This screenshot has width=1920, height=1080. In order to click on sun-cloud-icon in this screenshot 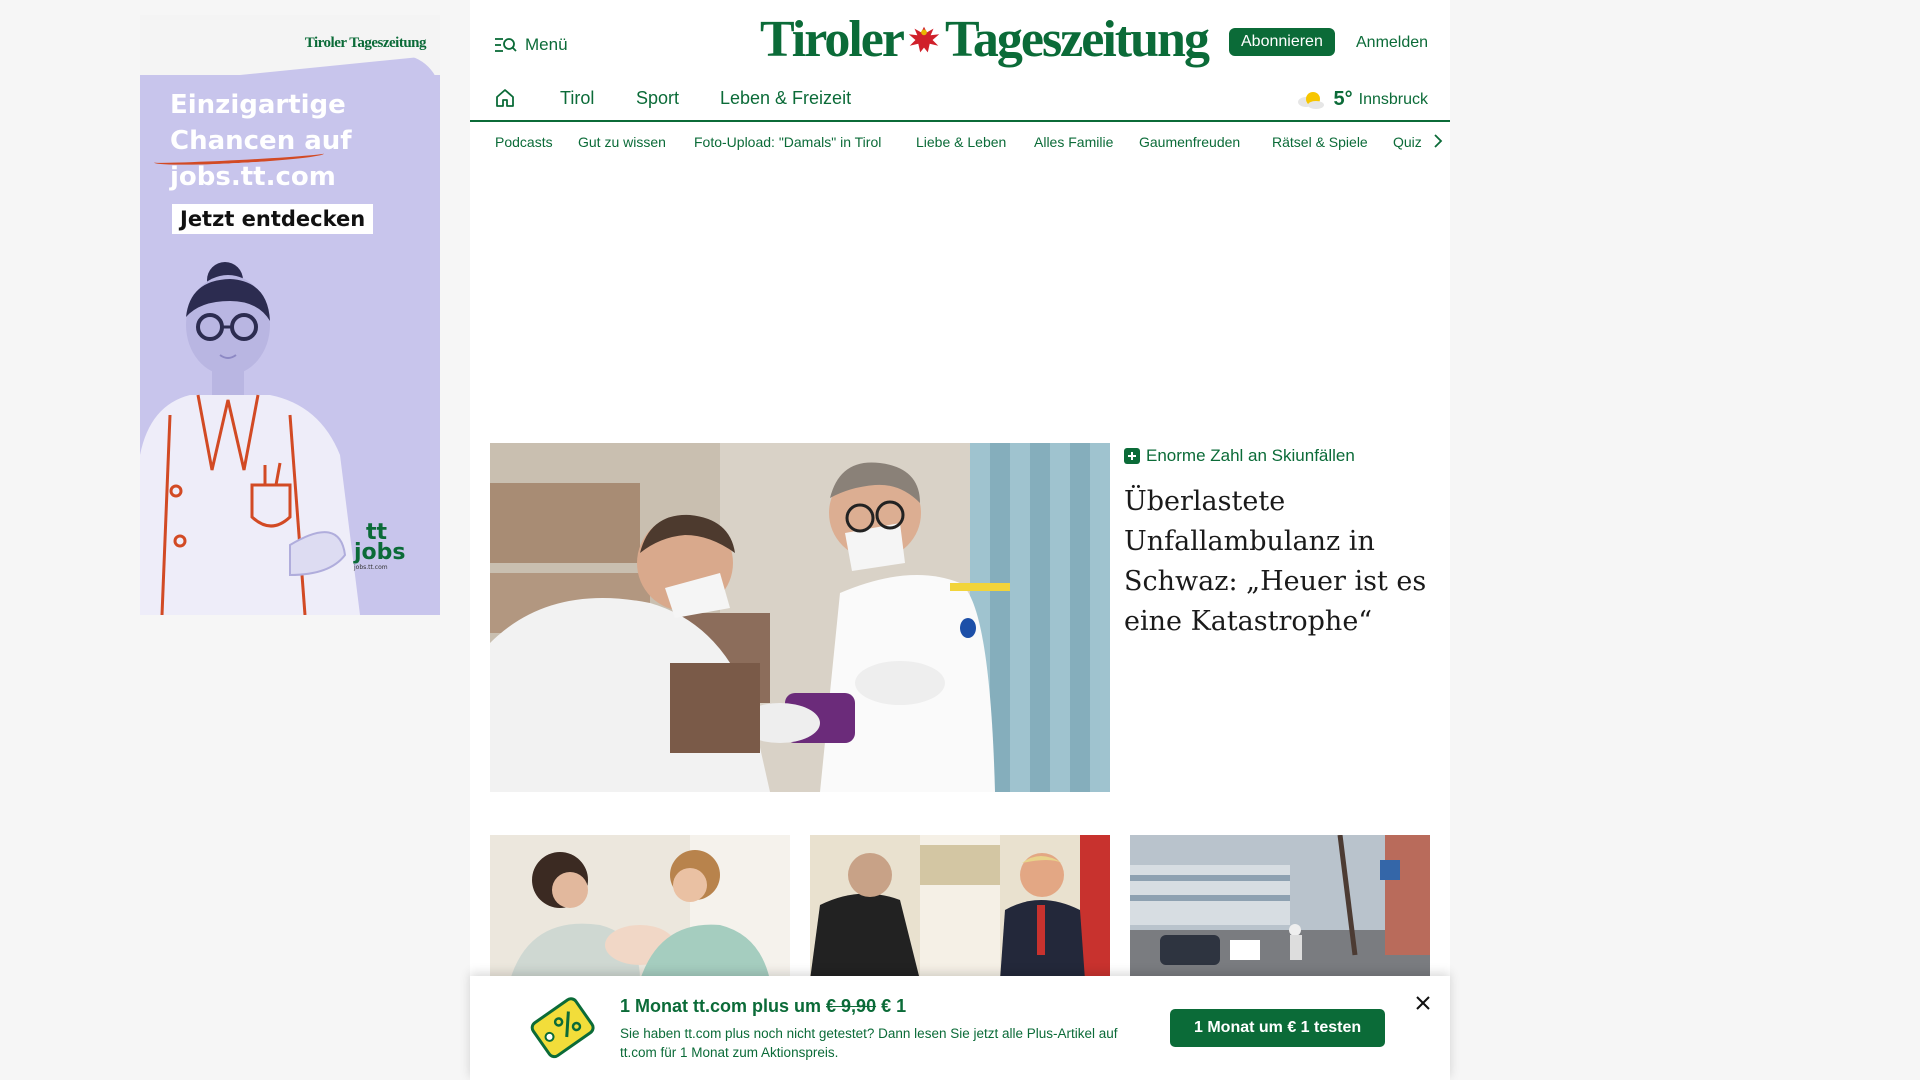, I will do `click(1310, 100)`.